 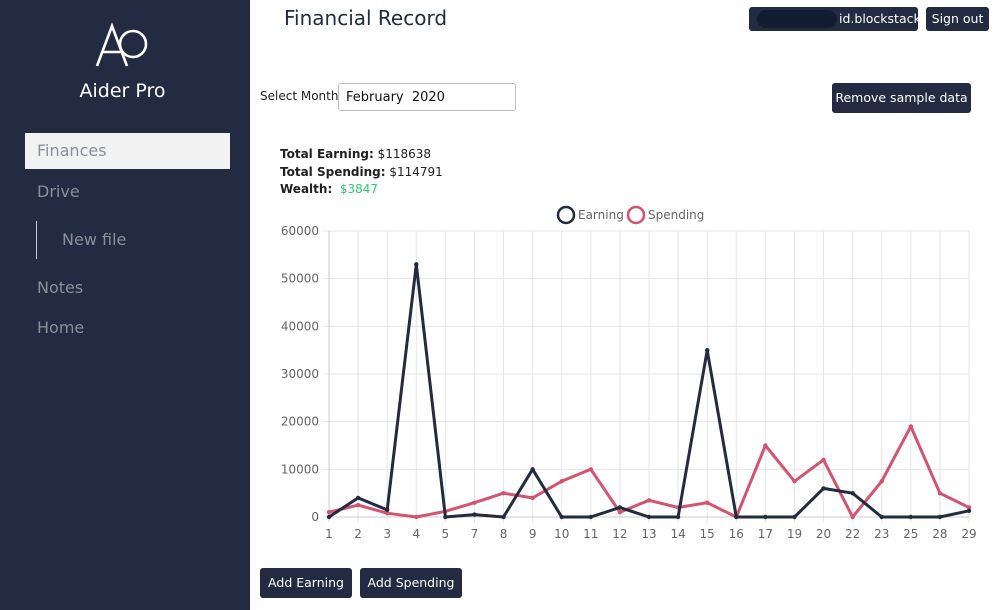 I want to click on total-earning-row: Total Earning: $118638, so click(x=361, y=155).